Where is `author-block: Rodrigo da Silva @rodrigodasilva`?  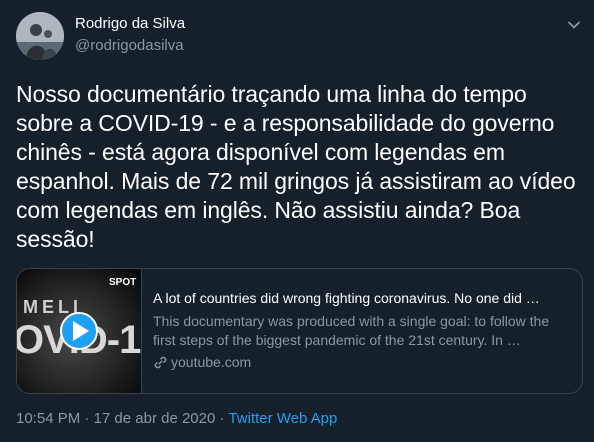
author-block: Rodrigo da Silva @rodrigodasilva is located at coordinates (130, 35).